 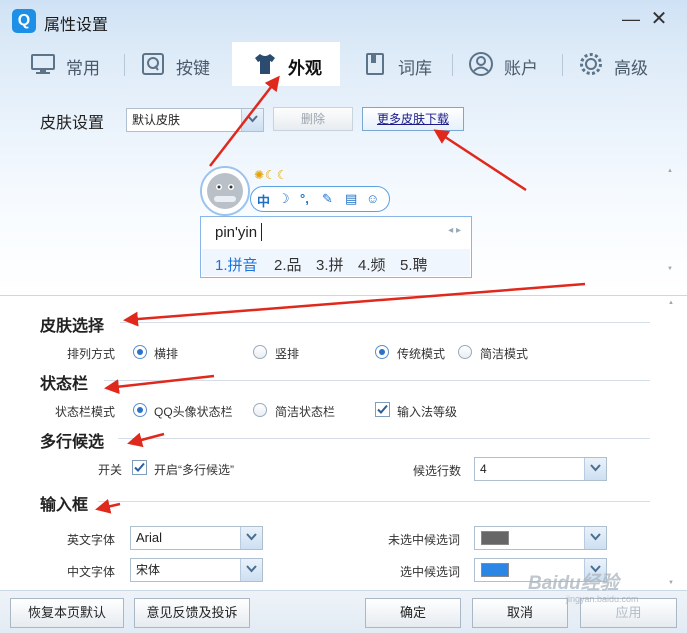 I want to click on tab-advanced: 高级, so click(x=623, y=64).